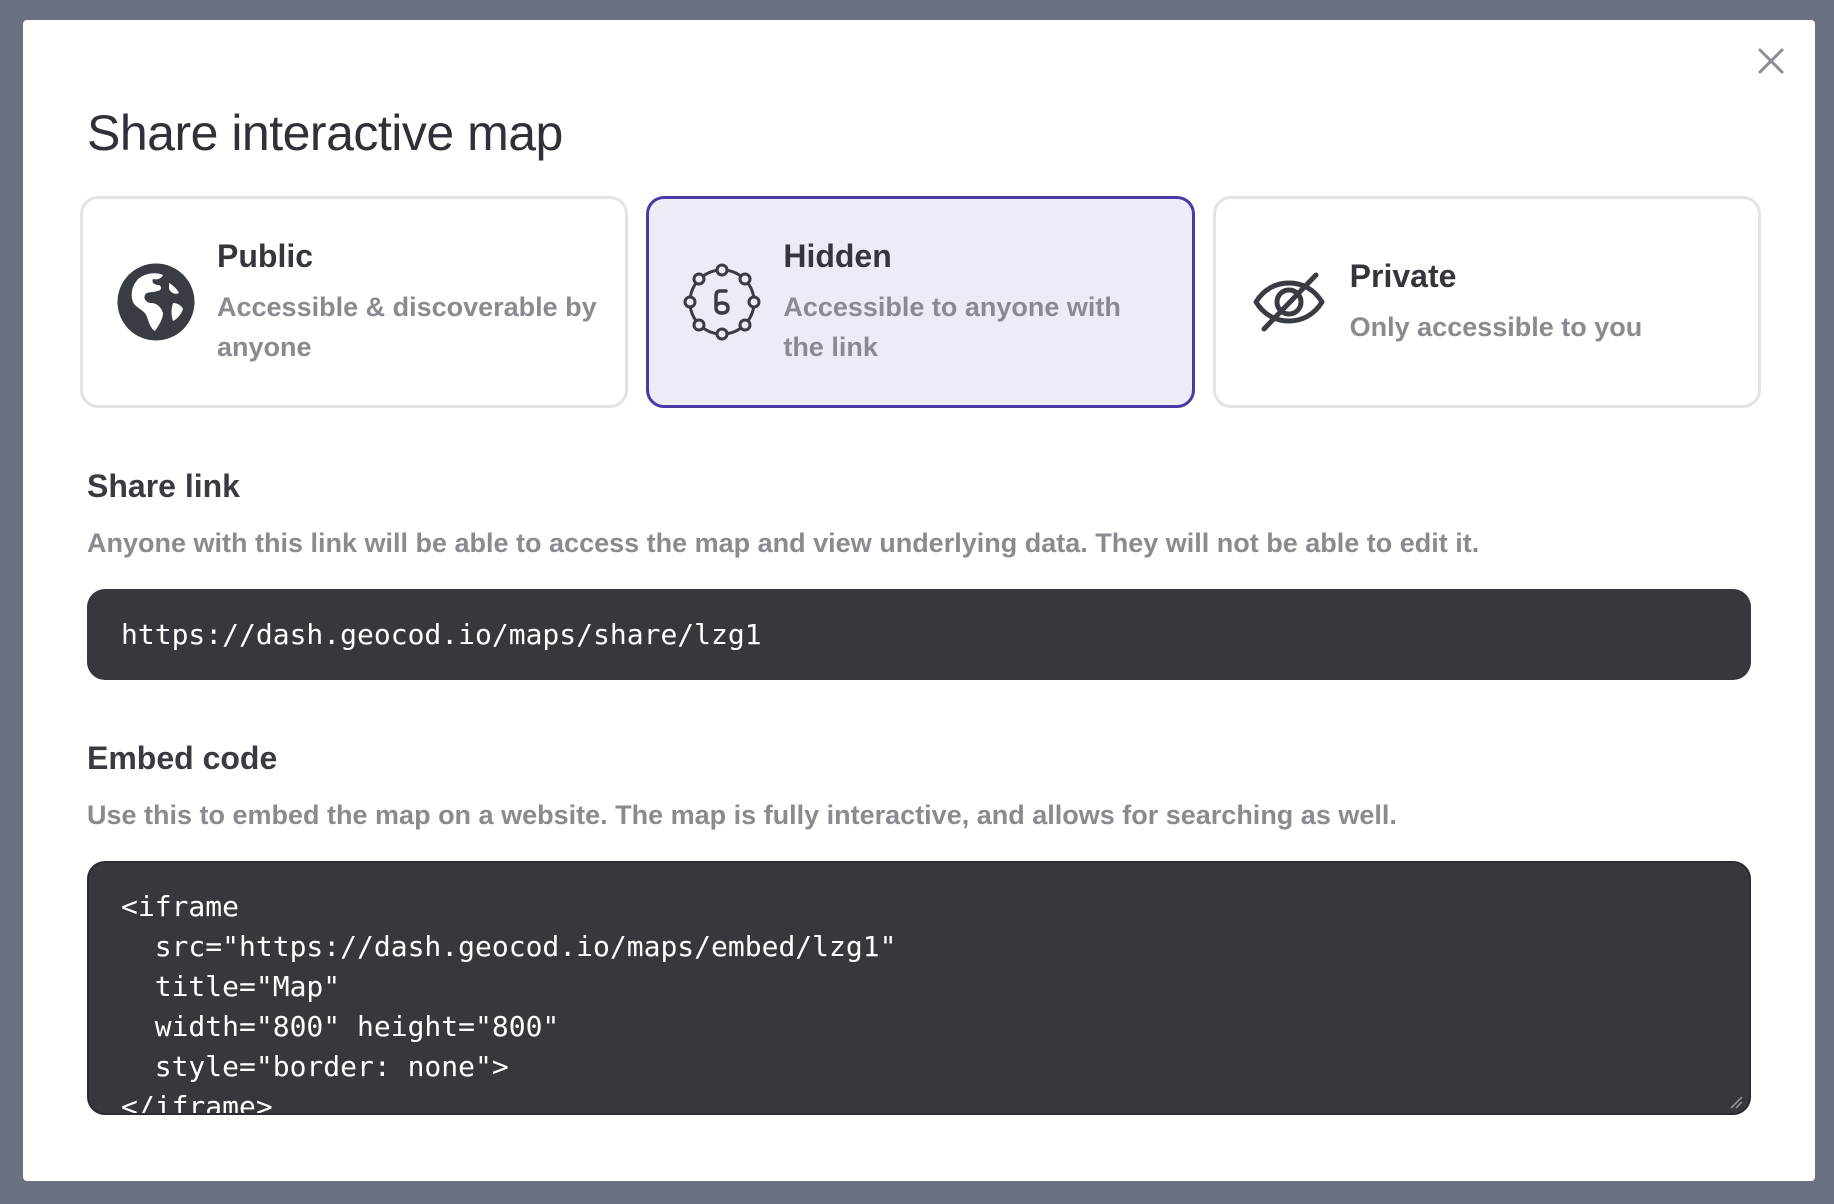 This screenshot has width=1834, height=1204. I want to click on share-link-field: https://dash.geocod.io/maps/share/lzg1, so click(919, 634).